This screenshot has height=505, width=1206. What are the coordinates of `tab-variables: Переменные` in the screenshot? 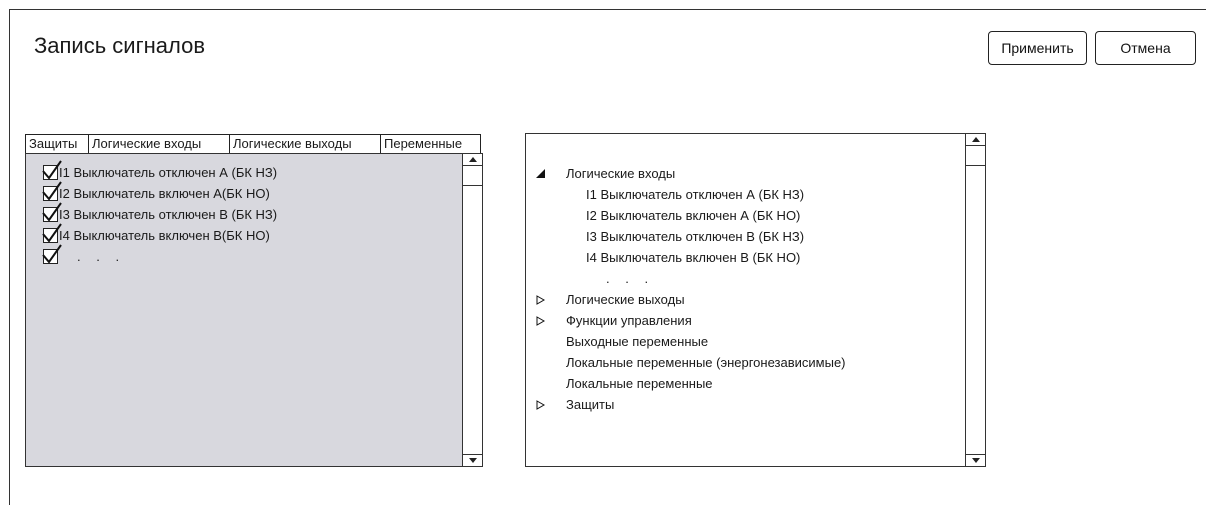 It's located at (430, 144).